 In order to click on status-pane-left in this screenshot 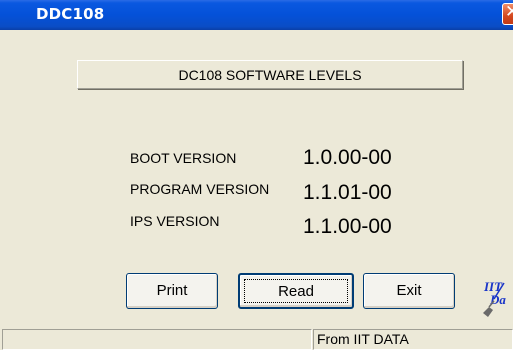, I will do `click(157, 339)`.